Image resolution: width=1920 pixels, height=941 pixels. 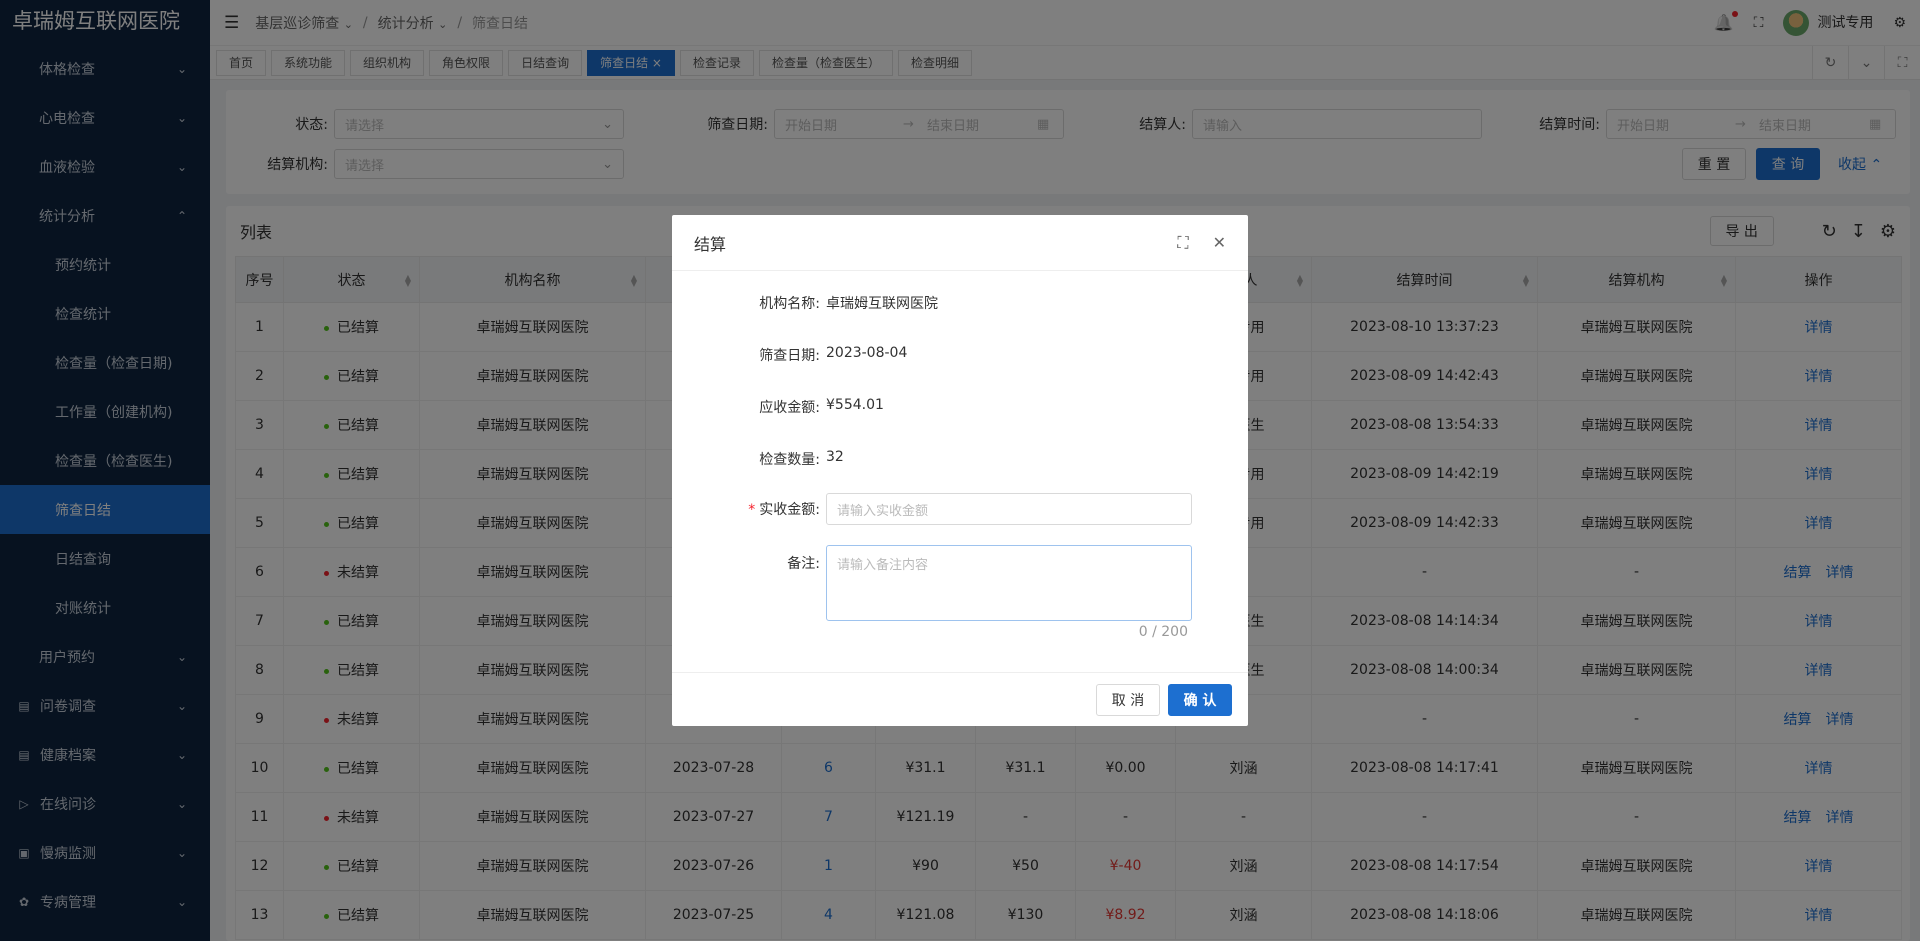 I want to click on field-date: 筛查日期: 2023-08-04, so click(x=833, y=354).